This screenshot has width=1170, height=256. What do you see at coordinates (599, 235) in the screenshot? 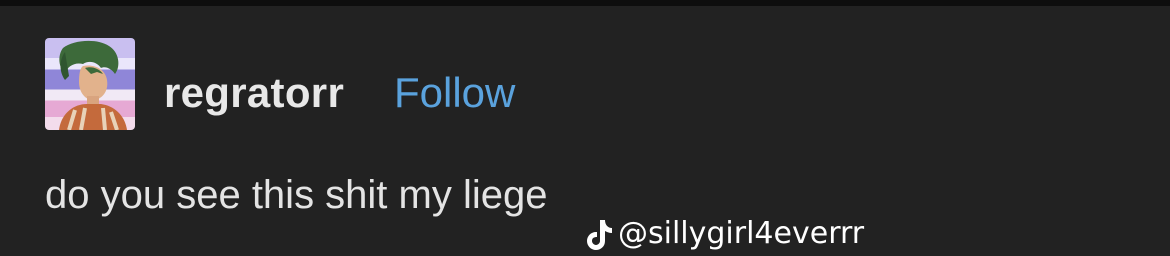
I see `tiktok-icon` at bounding box center [599, 235].